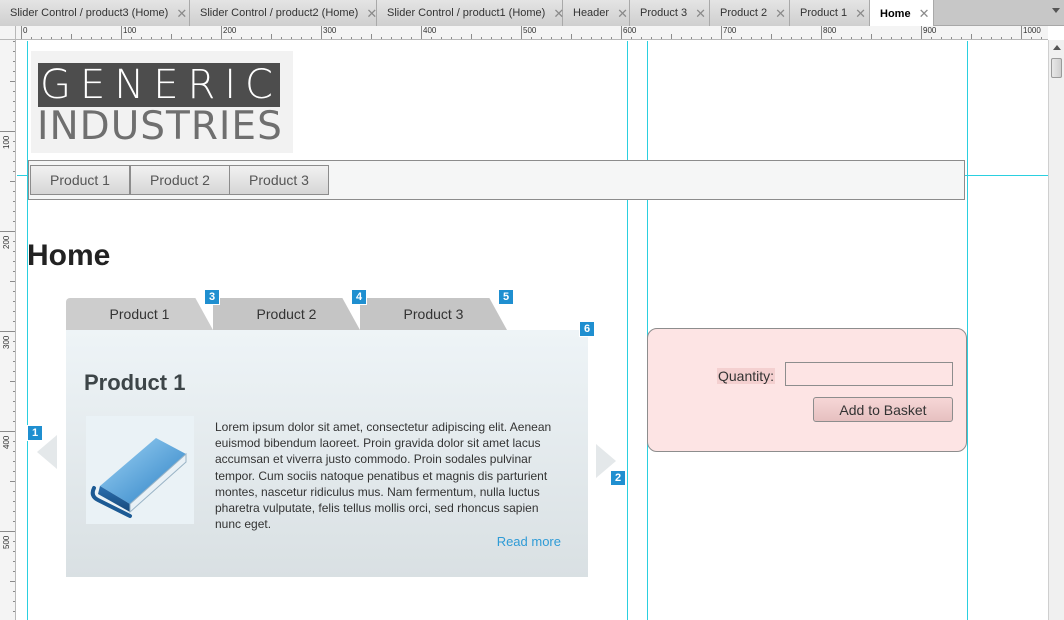 The image size is (1064, 620). Describe the element at coordinates (902, 13) in the screenshot. I see `tab-home: Home ✕` at that location.